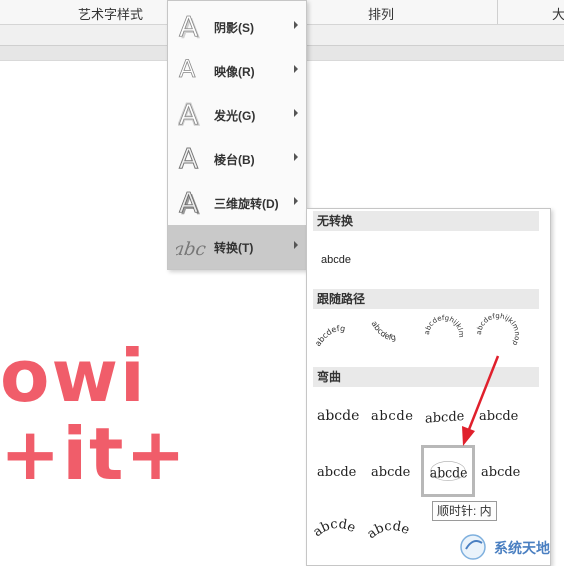  I want to click on svg-text: abcdefghijklm, so click(444, 326).